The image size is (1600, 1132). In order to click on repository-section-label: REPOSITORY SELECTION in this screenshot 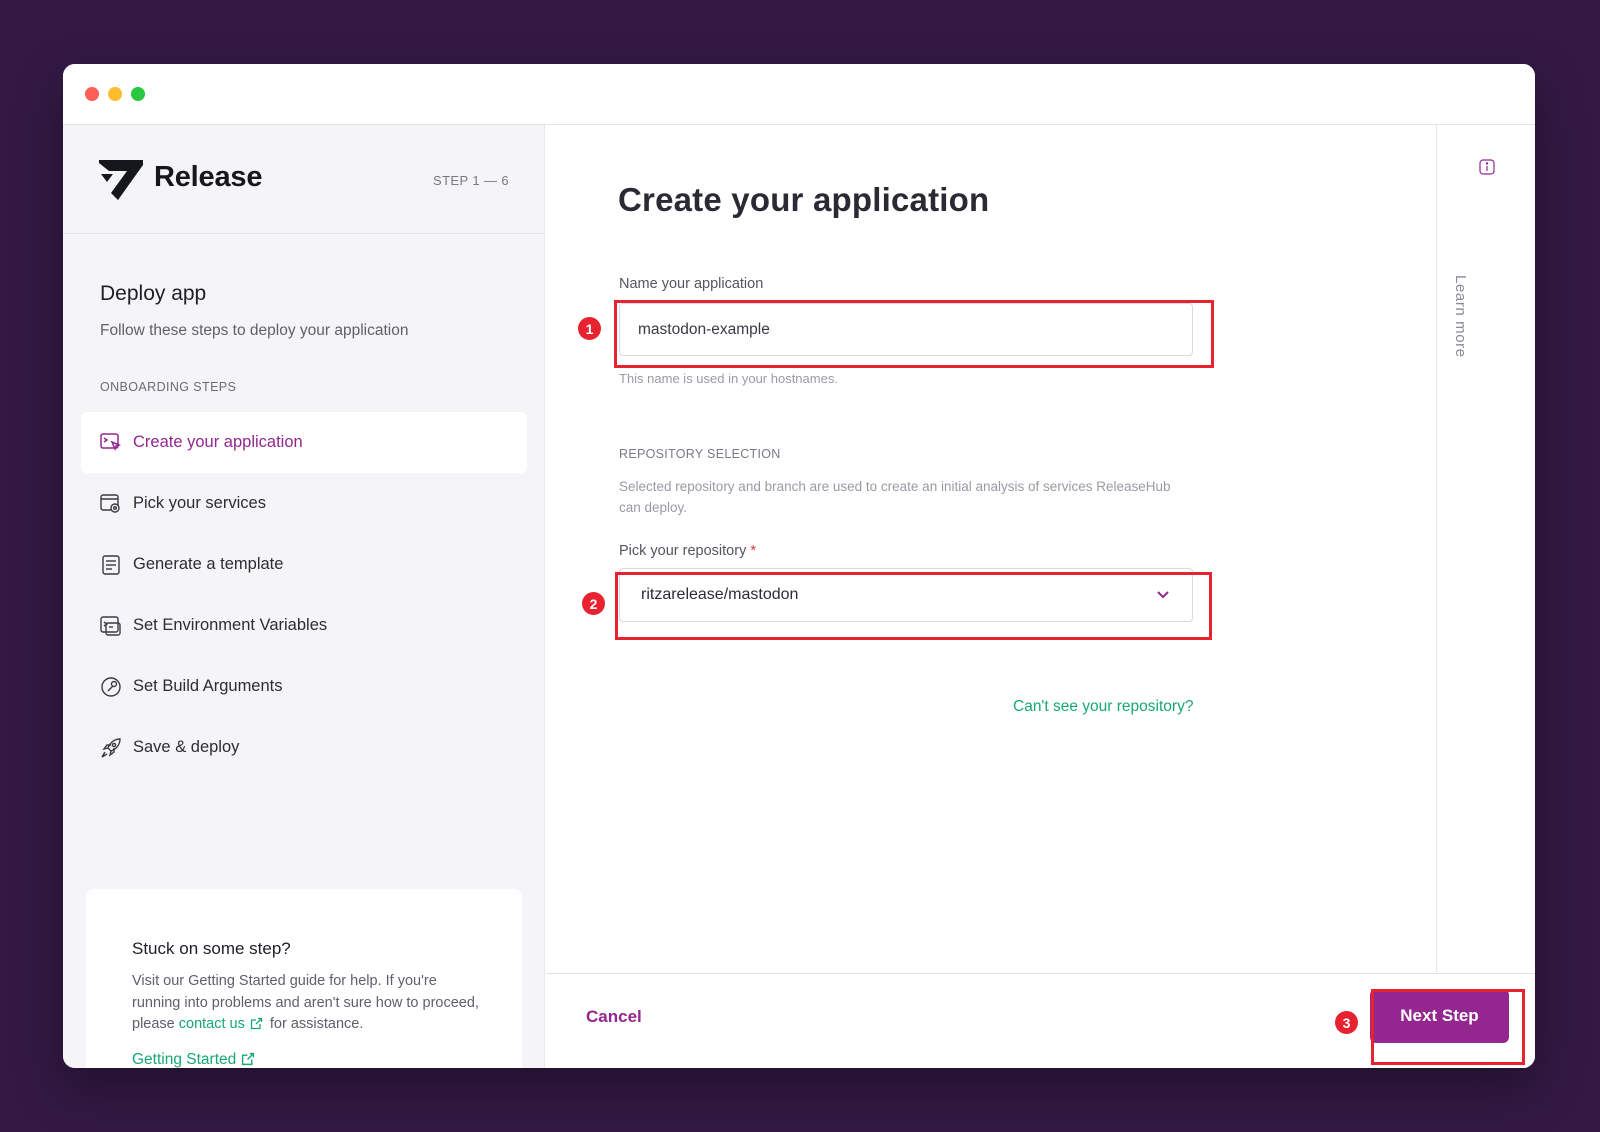, I will do `click(700, 454)`.